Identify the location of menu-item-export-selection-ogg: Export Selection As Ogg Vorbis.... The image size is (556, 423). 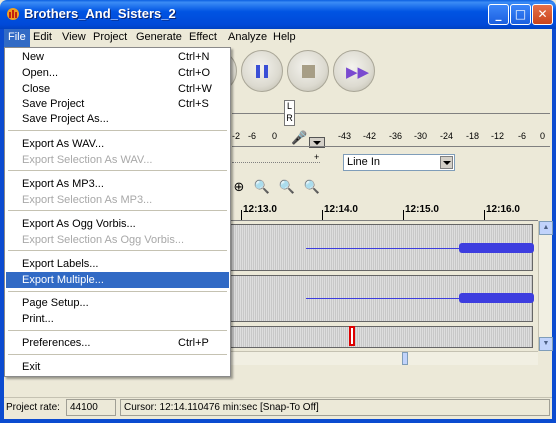
(117, 240).